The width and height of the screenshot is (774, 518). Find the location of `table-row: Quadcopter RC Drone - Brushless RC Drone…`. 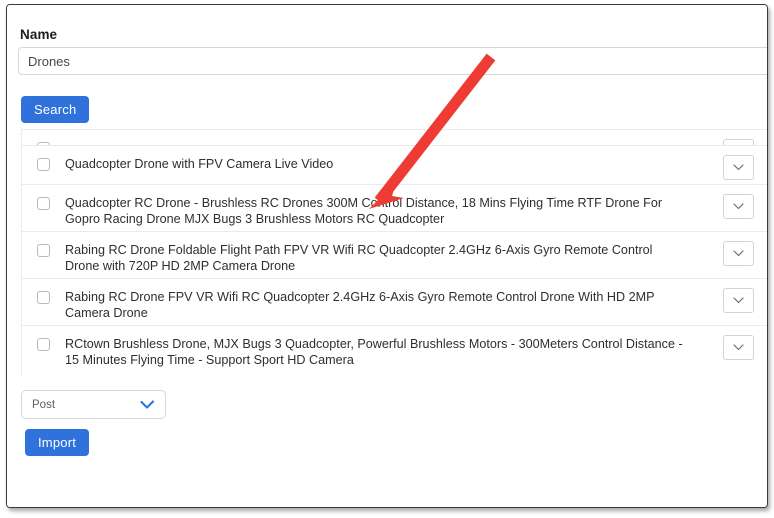

table-row: Quadcopter RC Drone - Brushless RC Drone… is located at coordinates (394, 207).